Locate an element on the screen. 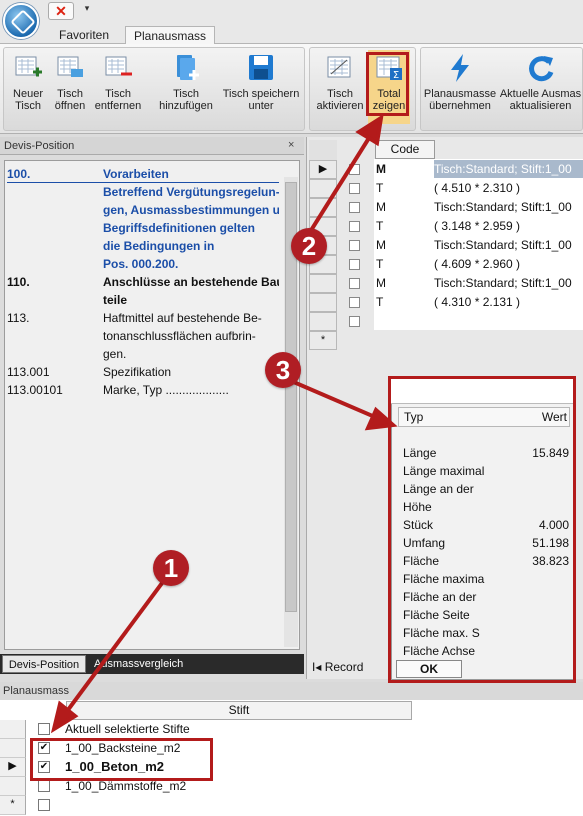 The width and height of the screenshot is (583, 816). marker-1: 1 is located at coordinates (171, 568).